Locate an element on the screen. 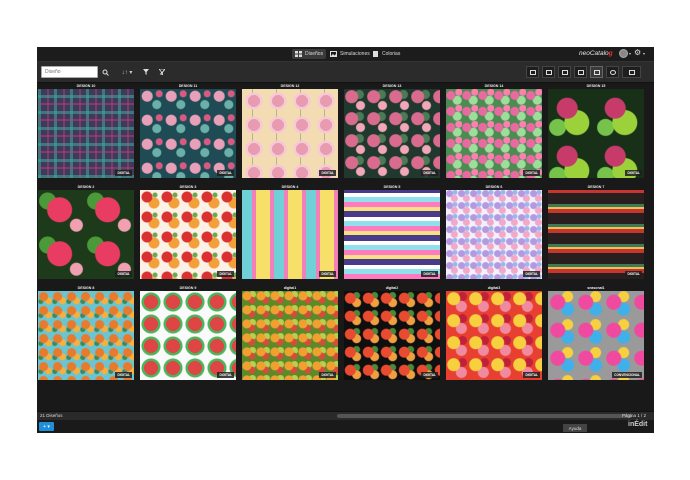 The height and width of the screenshot is (480, 690). simulation-view-icon is located at coordinates (564, 72).